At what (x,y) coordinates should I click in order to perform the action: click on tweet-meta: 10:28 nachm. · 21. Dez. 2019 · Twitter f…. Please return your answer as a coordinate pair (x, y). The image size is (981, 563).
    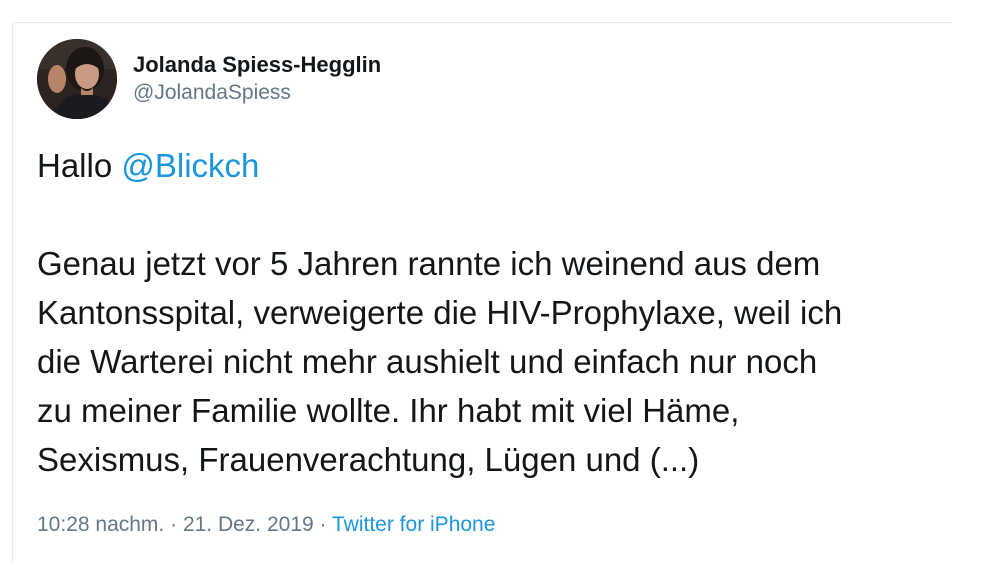
    Looking at the image, I should click on (266, 525).